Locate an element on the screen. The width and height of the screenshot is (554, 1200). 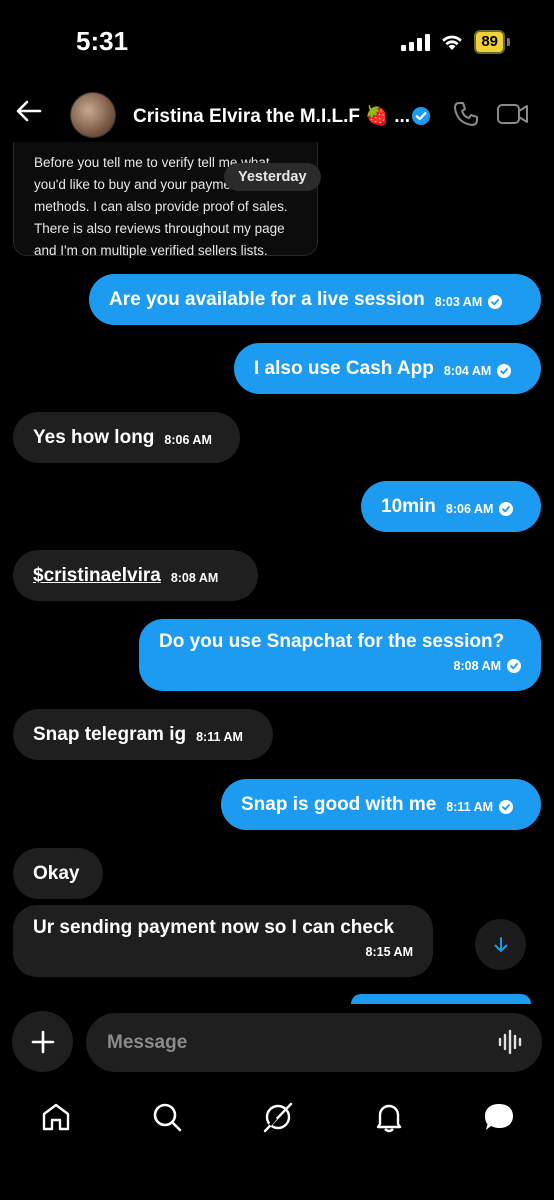
message-text: Do you use Snapchat for the session? is located at coordinates (332, 641).